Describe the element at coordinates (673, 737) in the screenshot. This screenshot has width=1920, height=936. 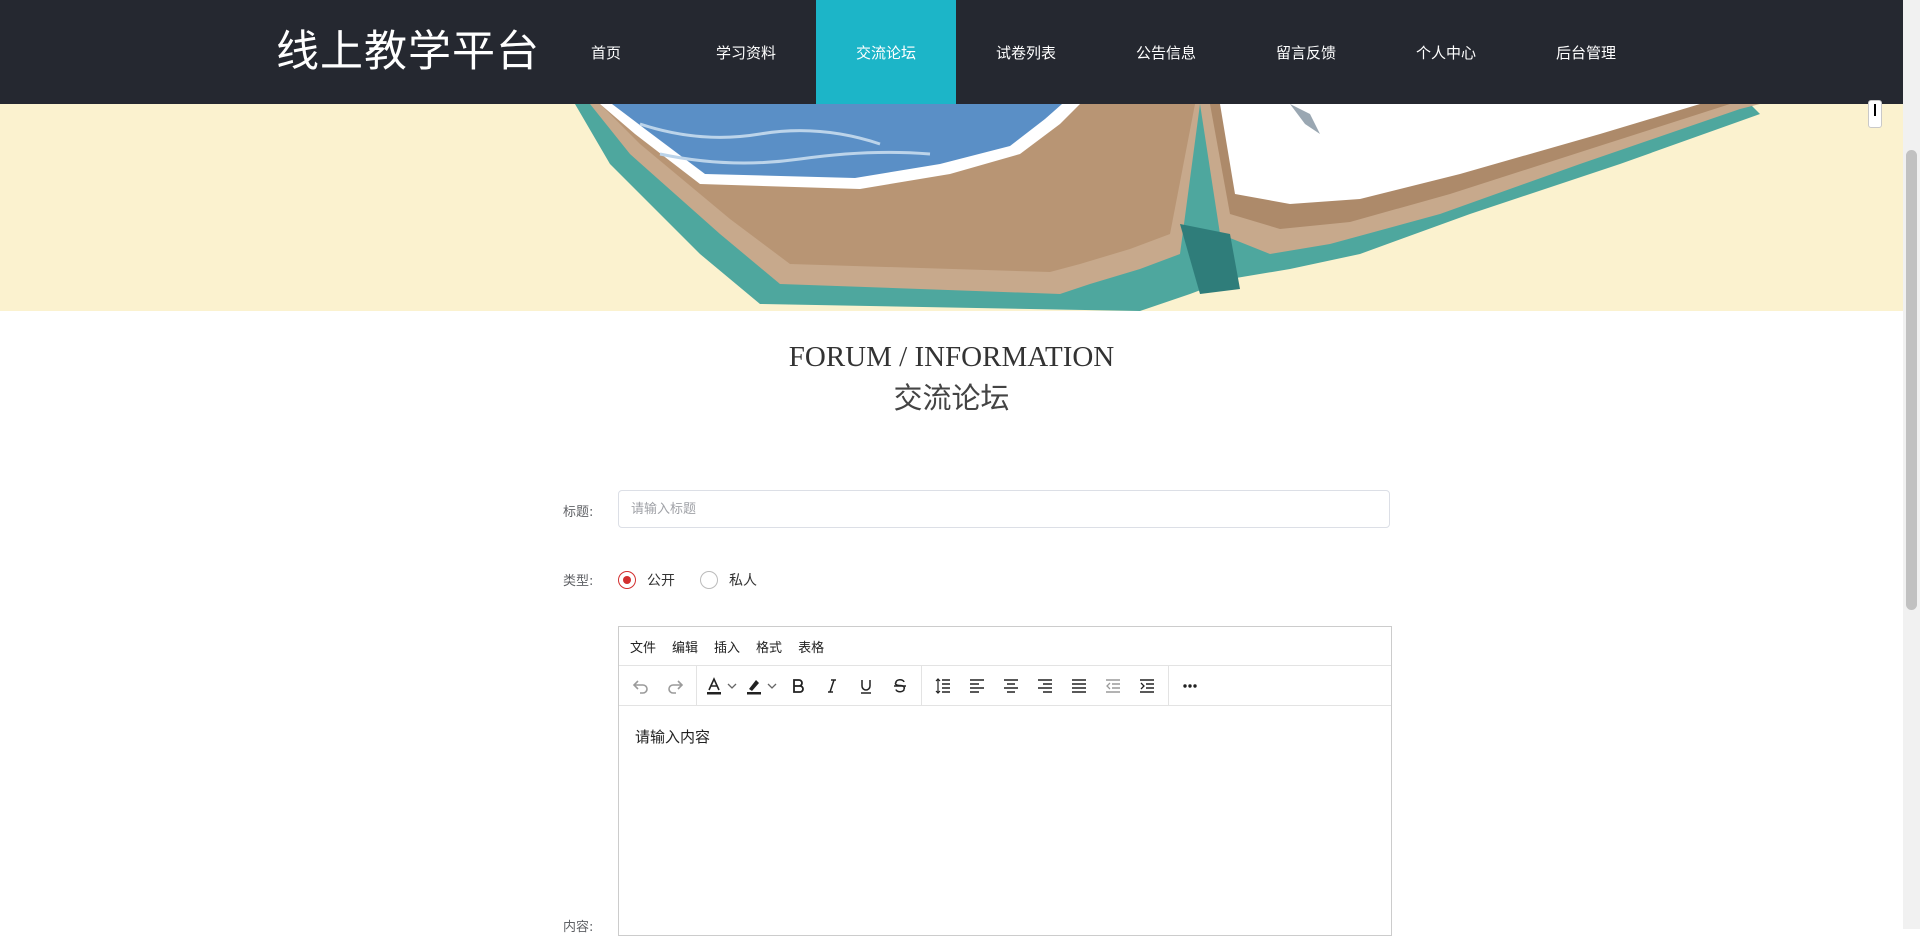
I see `editor-placeholder: 请输入内容` at that location.